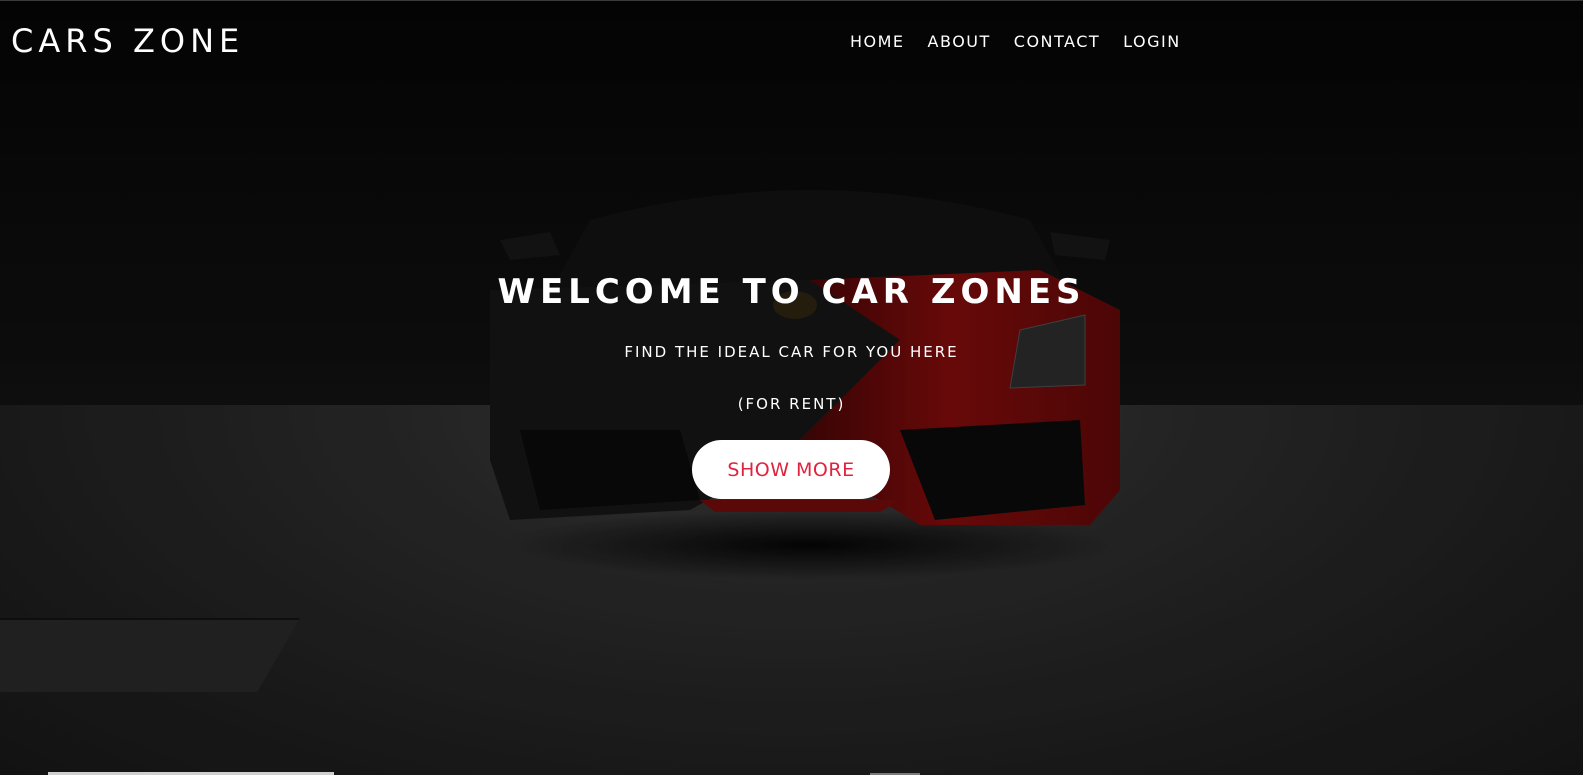 The height and width of the screenshot is (775, 1583). What do you see at coordinates (127, 41) in the screenshot?
I see `brand-logo: CARS ZONE` at bounding box center [127, 41].